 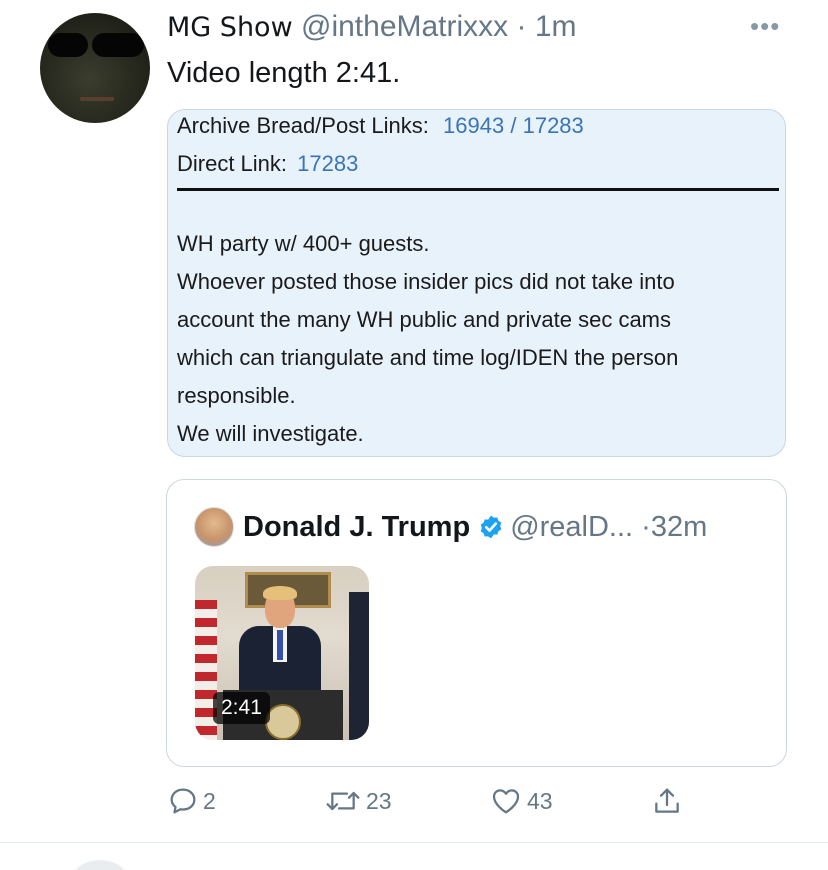 I want to click on archive-label: Archive Bread/Post Links:, so click(x=303, y=125).